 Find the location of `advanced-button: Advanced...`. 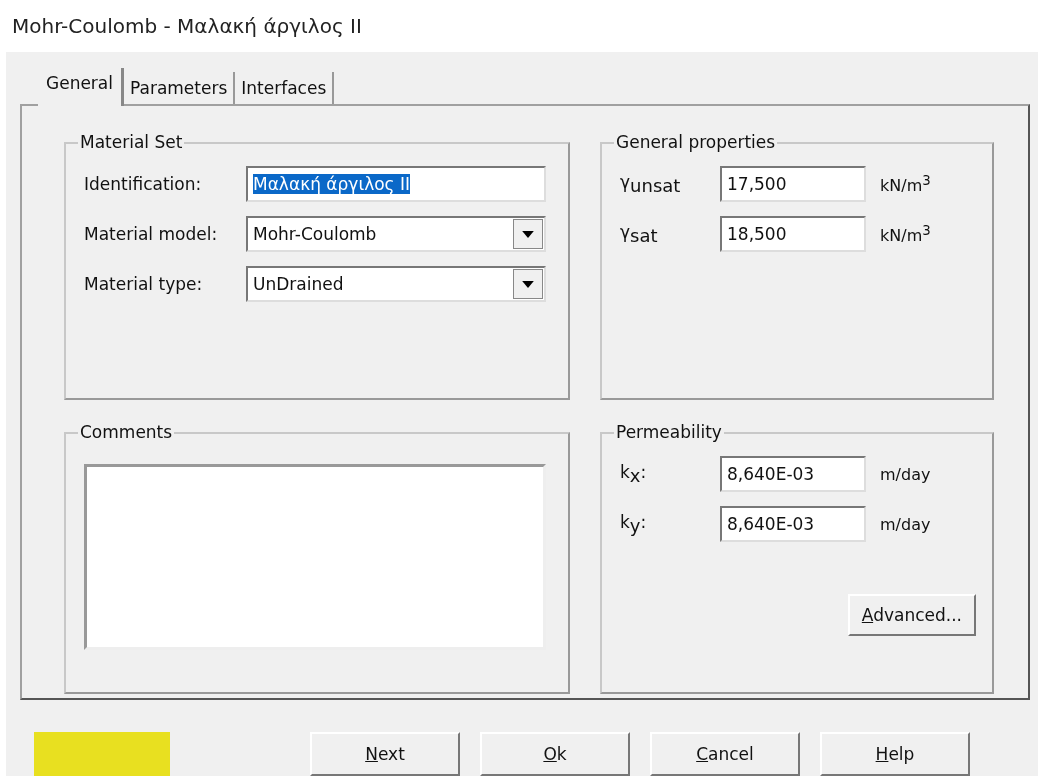

advanced-button: Advanced... is located at coordinates (911, 615).